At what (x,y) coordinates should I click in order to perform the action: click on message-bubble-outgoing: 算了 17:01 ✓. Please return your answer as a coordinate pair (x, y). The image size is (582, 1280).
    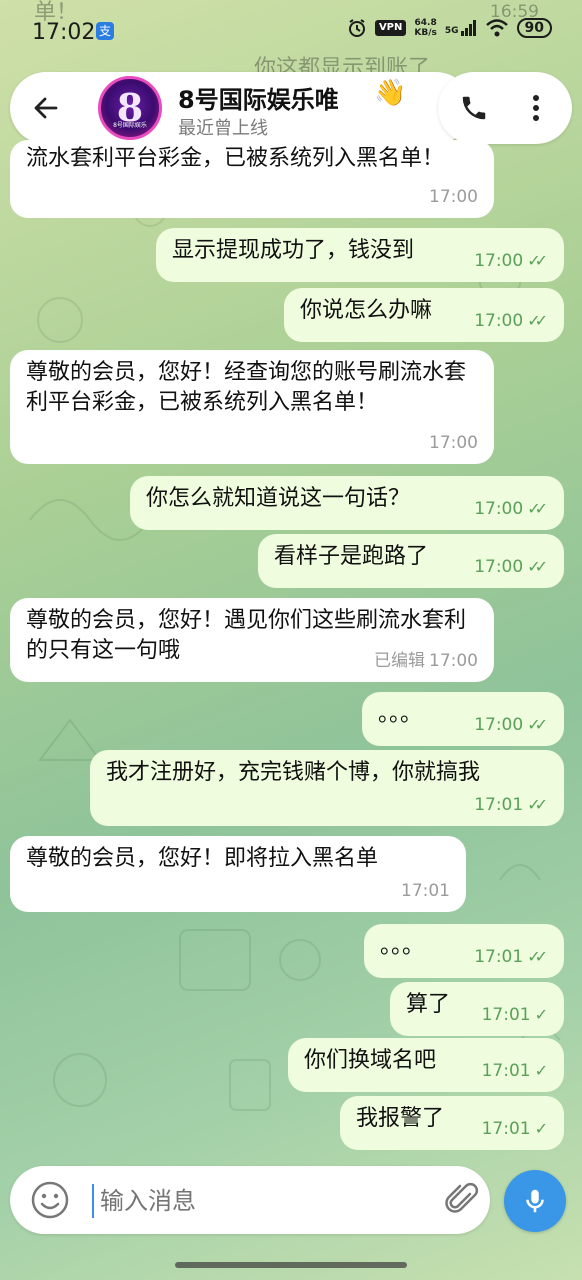
    Looking at the image, I should click on (477, 1009).